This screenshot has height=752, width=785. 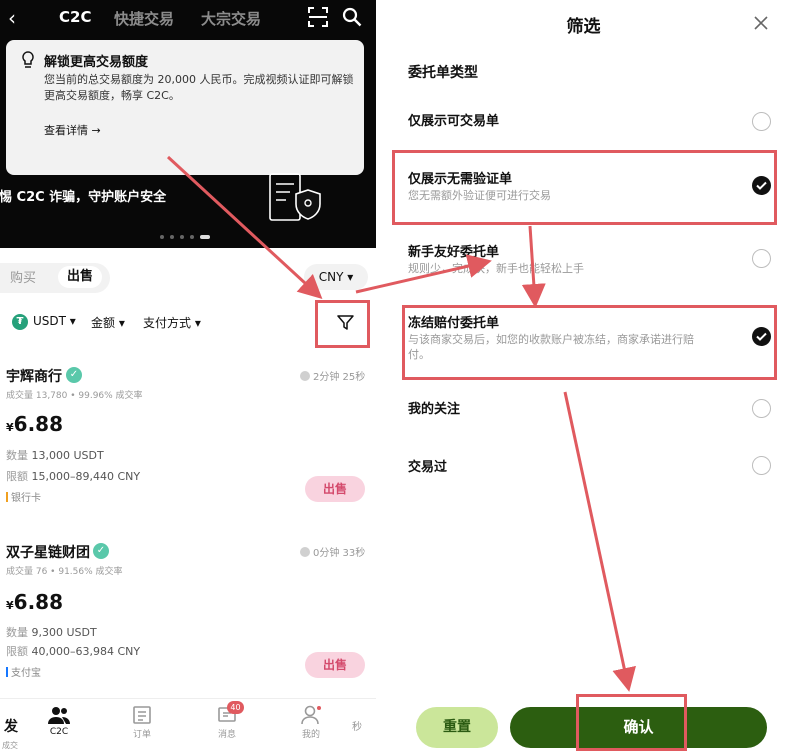 What do you see at coordinates (336, 277) in the screenshot?
I see `currency-select: CNY ▾` at bounding box center [336, 277].